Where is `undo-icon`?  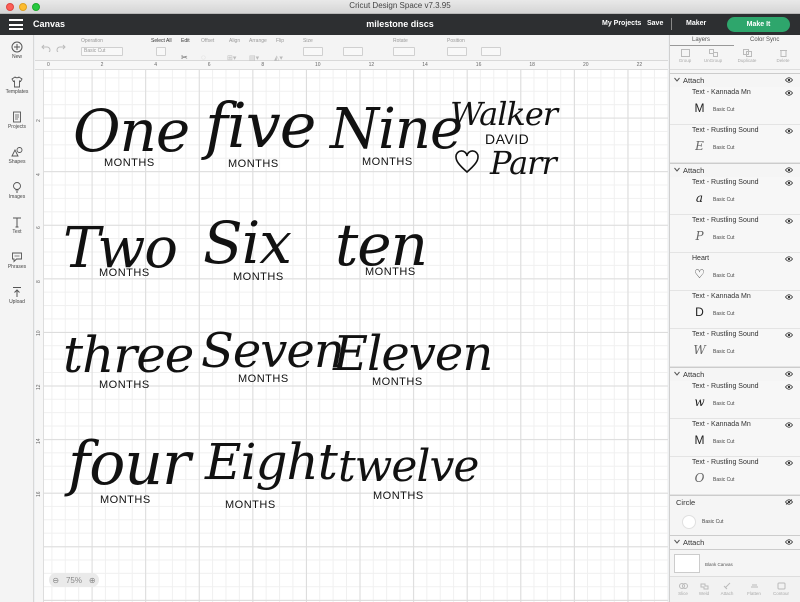
undo-icon is located at coordinates (46, 48).